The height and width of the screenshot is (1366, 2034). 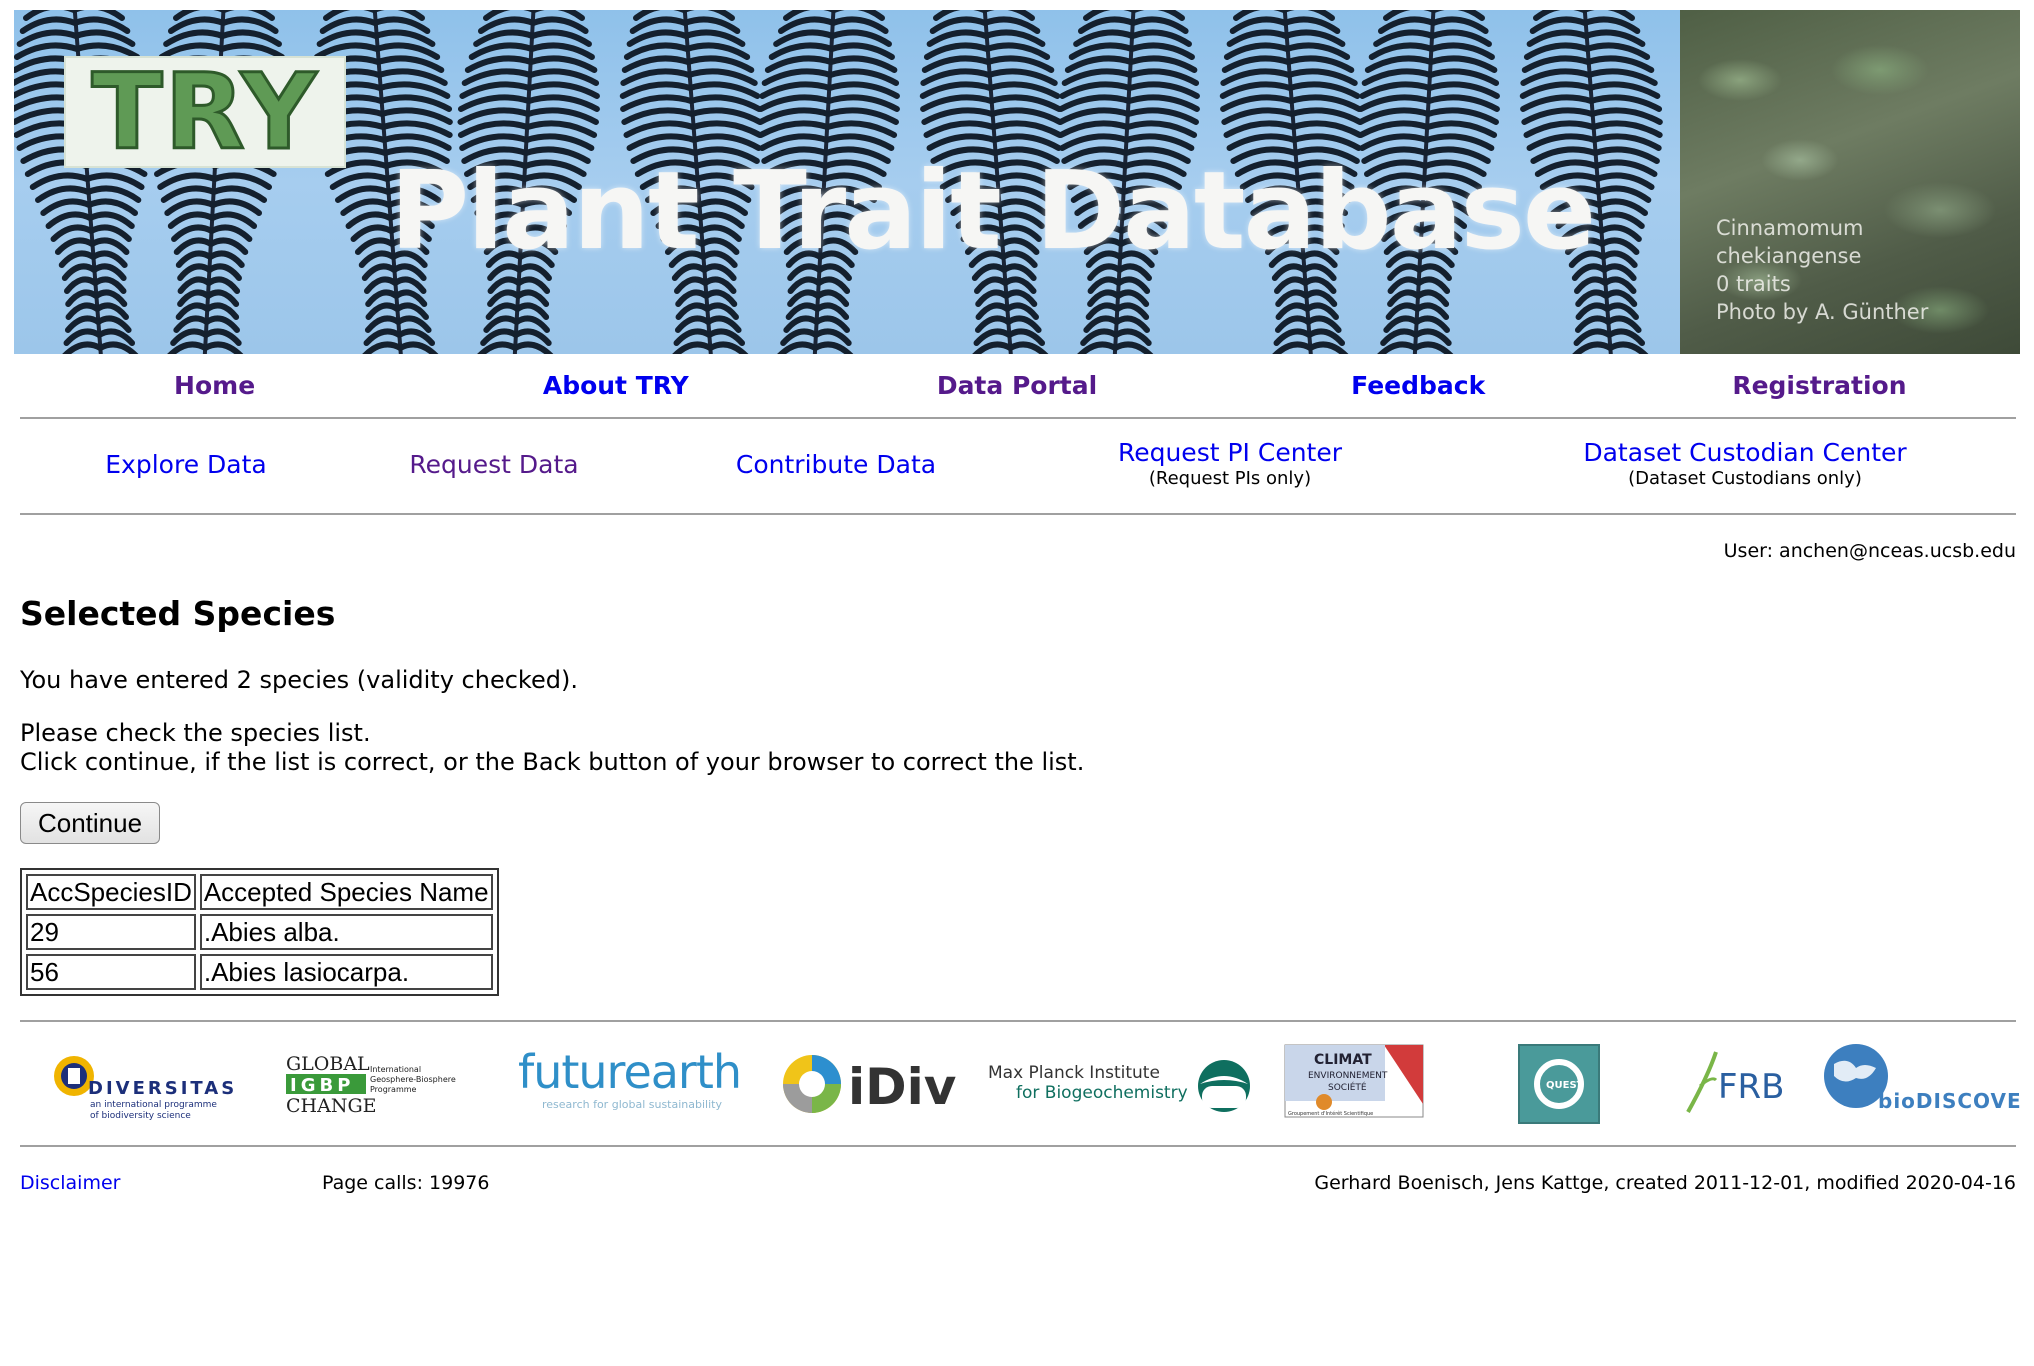 What do you see at coordinates (346, 972) in the screenshot?
I see `table-cell-species-name: .Abies lasiocarpa.` at bounding box center [346, 972].